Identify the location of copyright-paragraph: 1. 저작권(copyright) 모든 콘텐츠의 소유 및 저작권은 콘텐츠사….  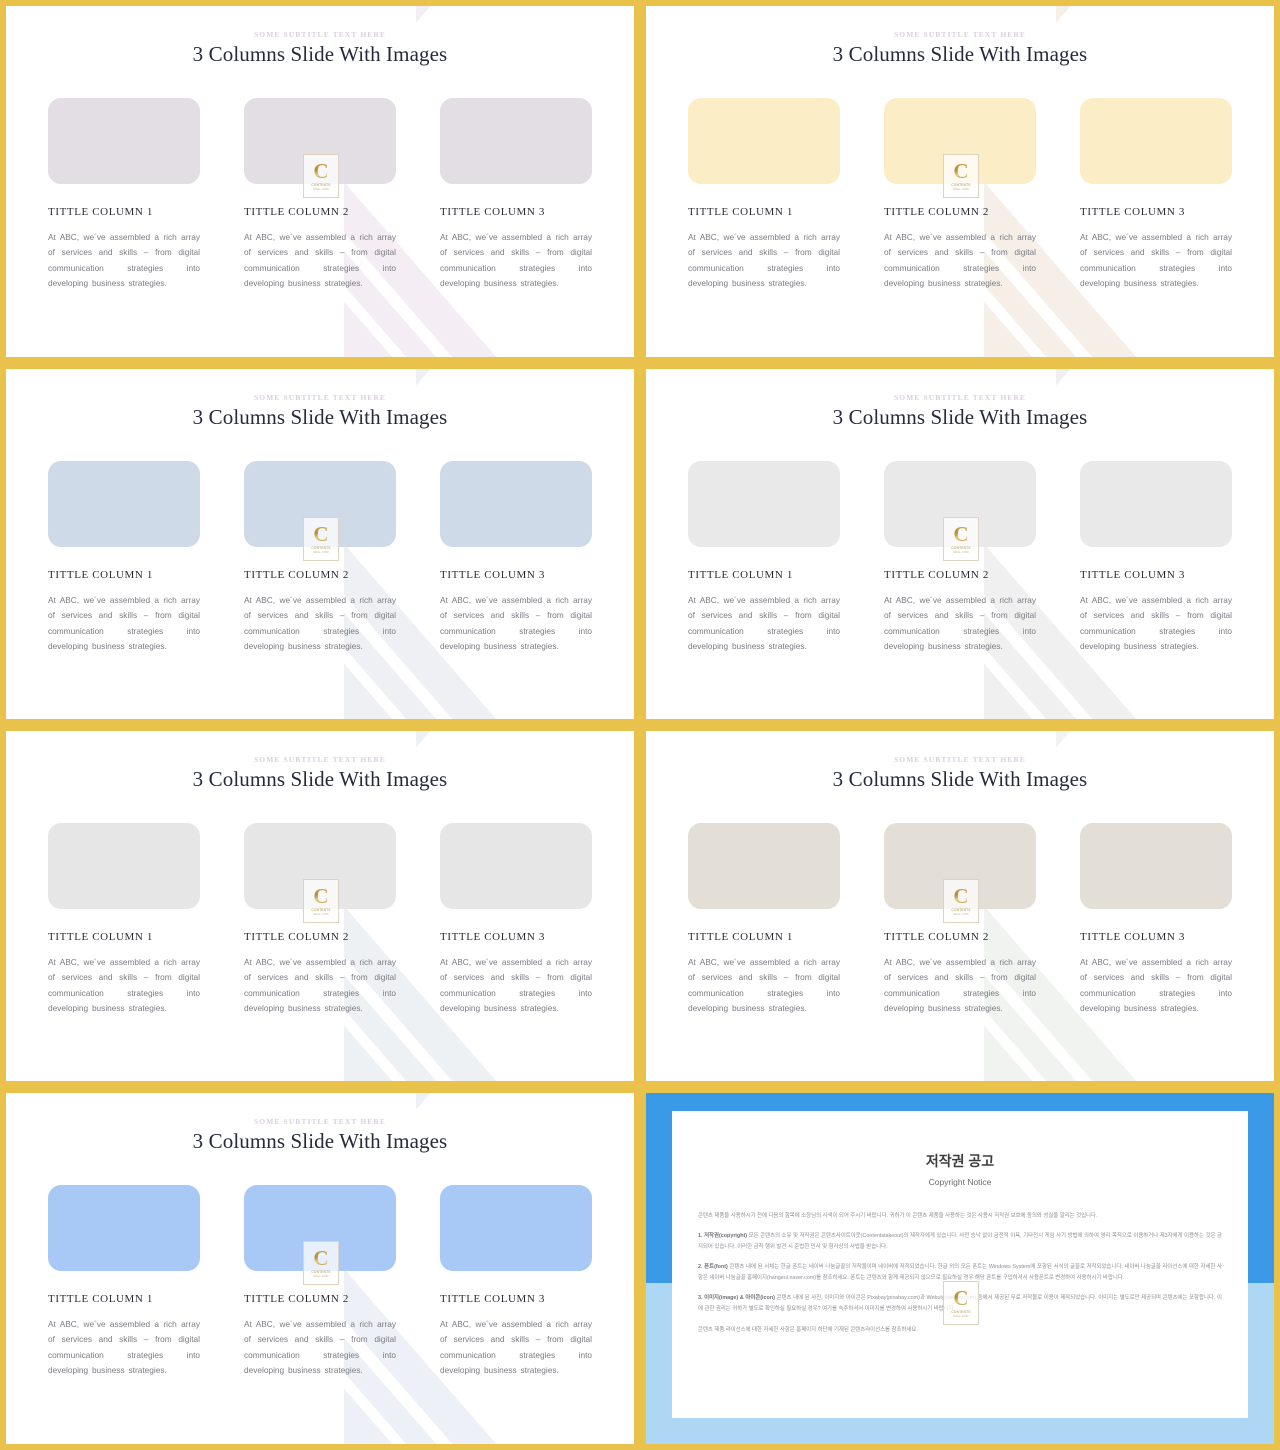
(960, 1242).